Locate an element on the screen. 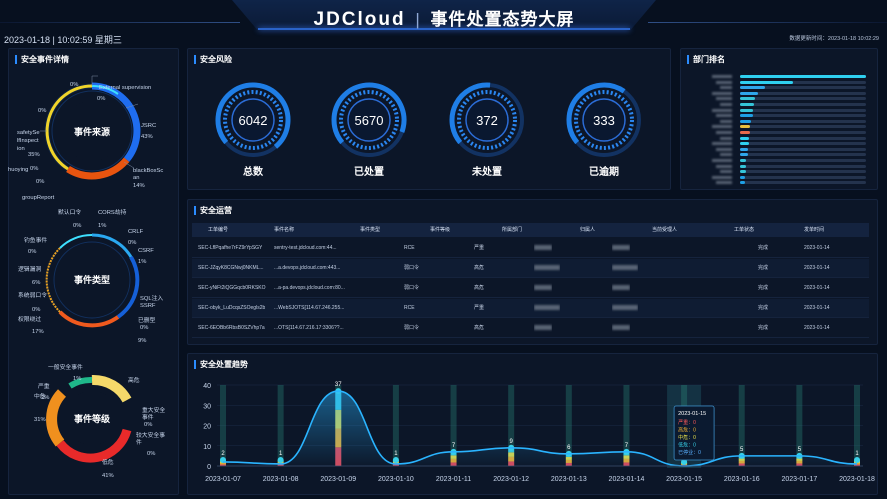 The width and height of the screenshot is (887, 499). cell-level: 严重 is located at coordinates (479, 248).